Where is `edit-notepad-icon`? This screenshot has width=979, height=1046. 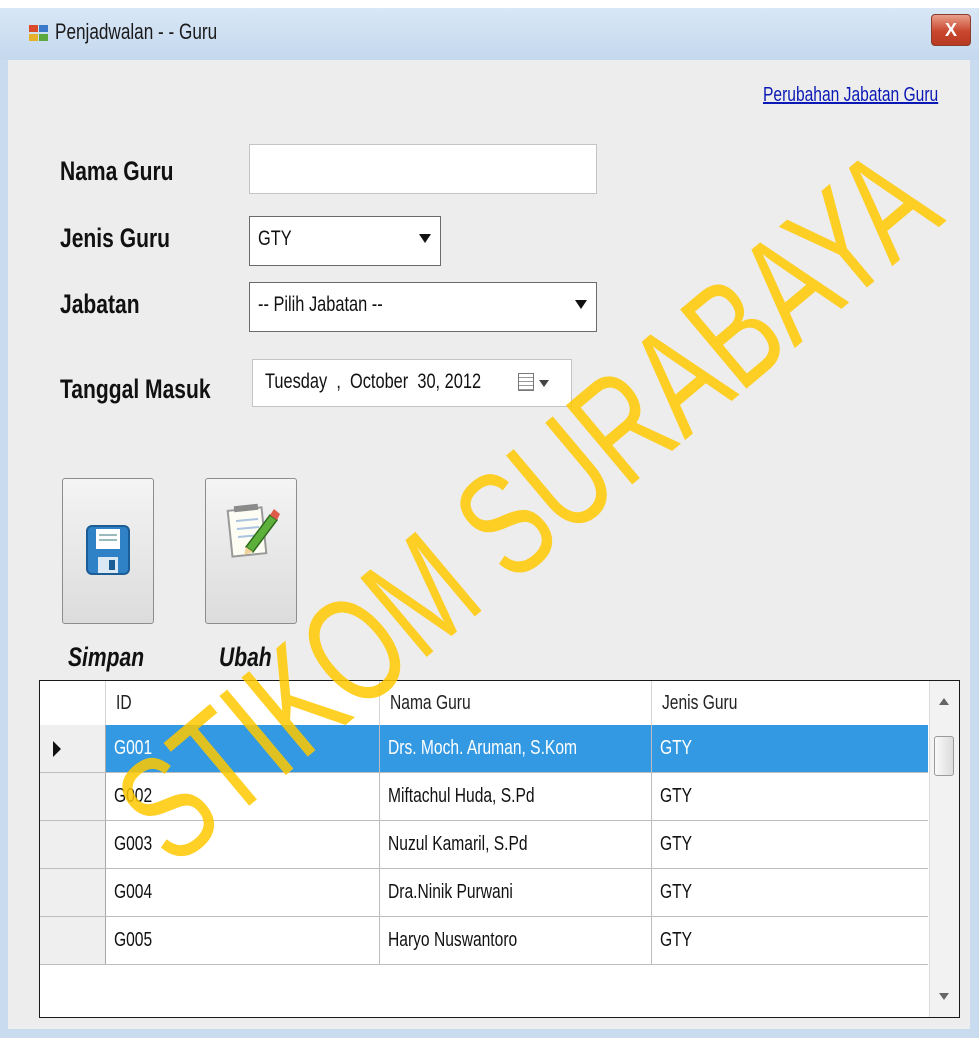
edit-notepad-icon is located at coordinates (253, 530).